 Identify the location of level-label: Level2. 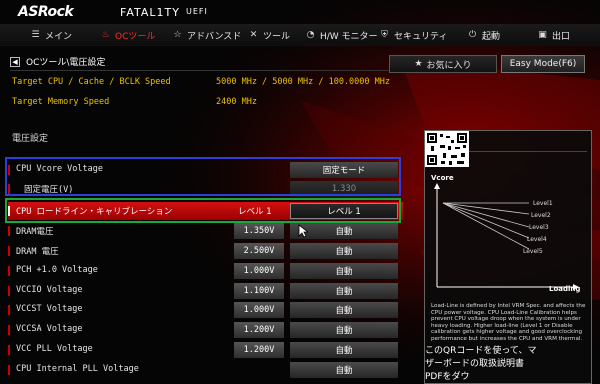
(541, 215).